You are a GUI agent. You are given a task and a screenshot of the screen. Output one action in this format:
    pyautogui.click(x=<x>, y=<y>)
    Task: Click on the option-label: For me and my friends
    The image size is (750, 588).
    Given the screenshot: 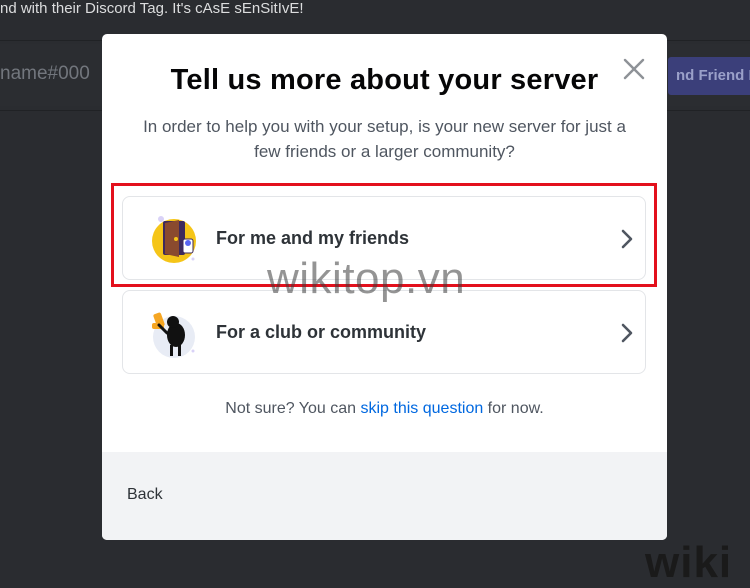 What is the action you would take?
    pyautogui.click(x=313, y=238)
    